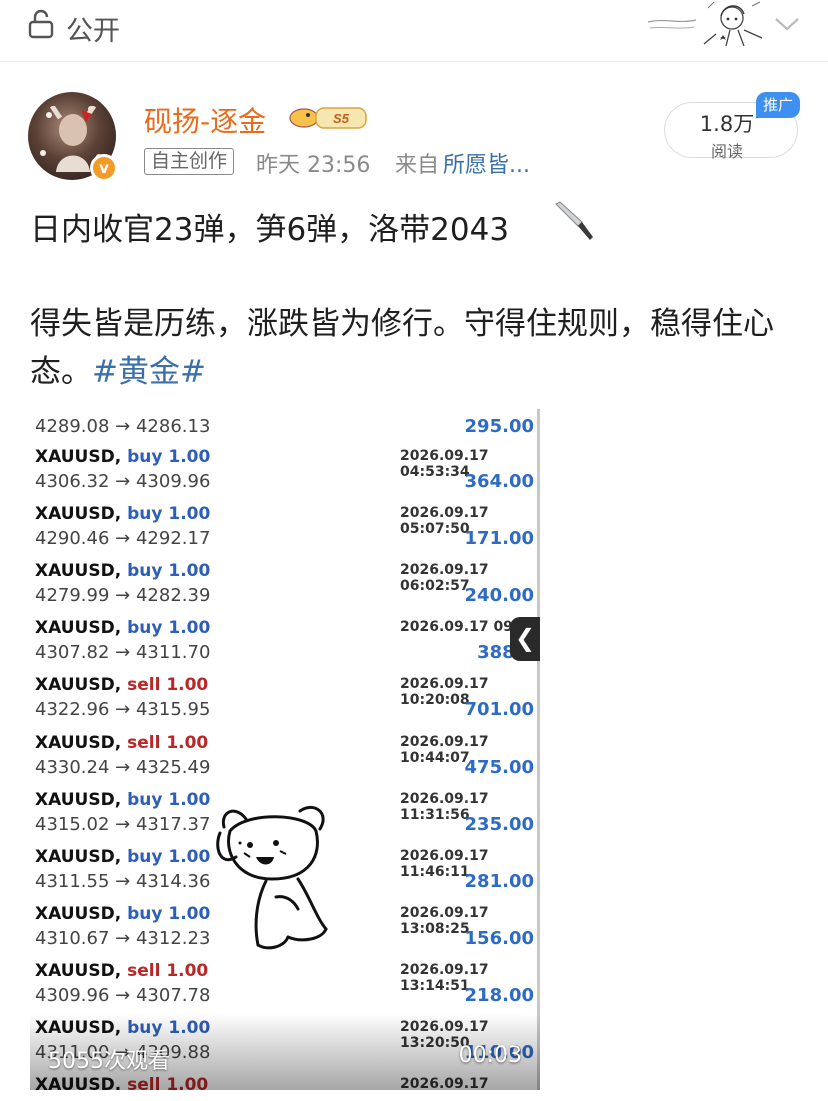 The width and height of the screenshot is (828, 1101). Describe the element at coordinates (123, 710) in the screenshot. I see `trade-prices: 4322.96 → 4315.95` at that location.